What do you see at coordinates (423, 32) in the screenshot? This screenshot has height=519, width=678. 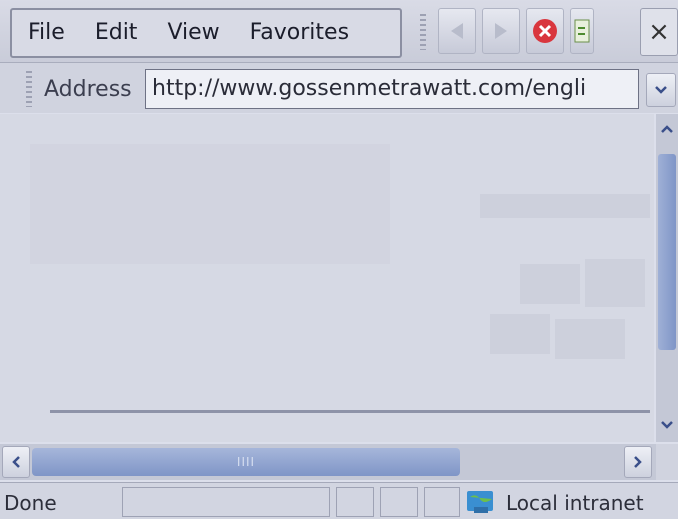 I see `toolbar-grip` at bounding box center [423, 32].